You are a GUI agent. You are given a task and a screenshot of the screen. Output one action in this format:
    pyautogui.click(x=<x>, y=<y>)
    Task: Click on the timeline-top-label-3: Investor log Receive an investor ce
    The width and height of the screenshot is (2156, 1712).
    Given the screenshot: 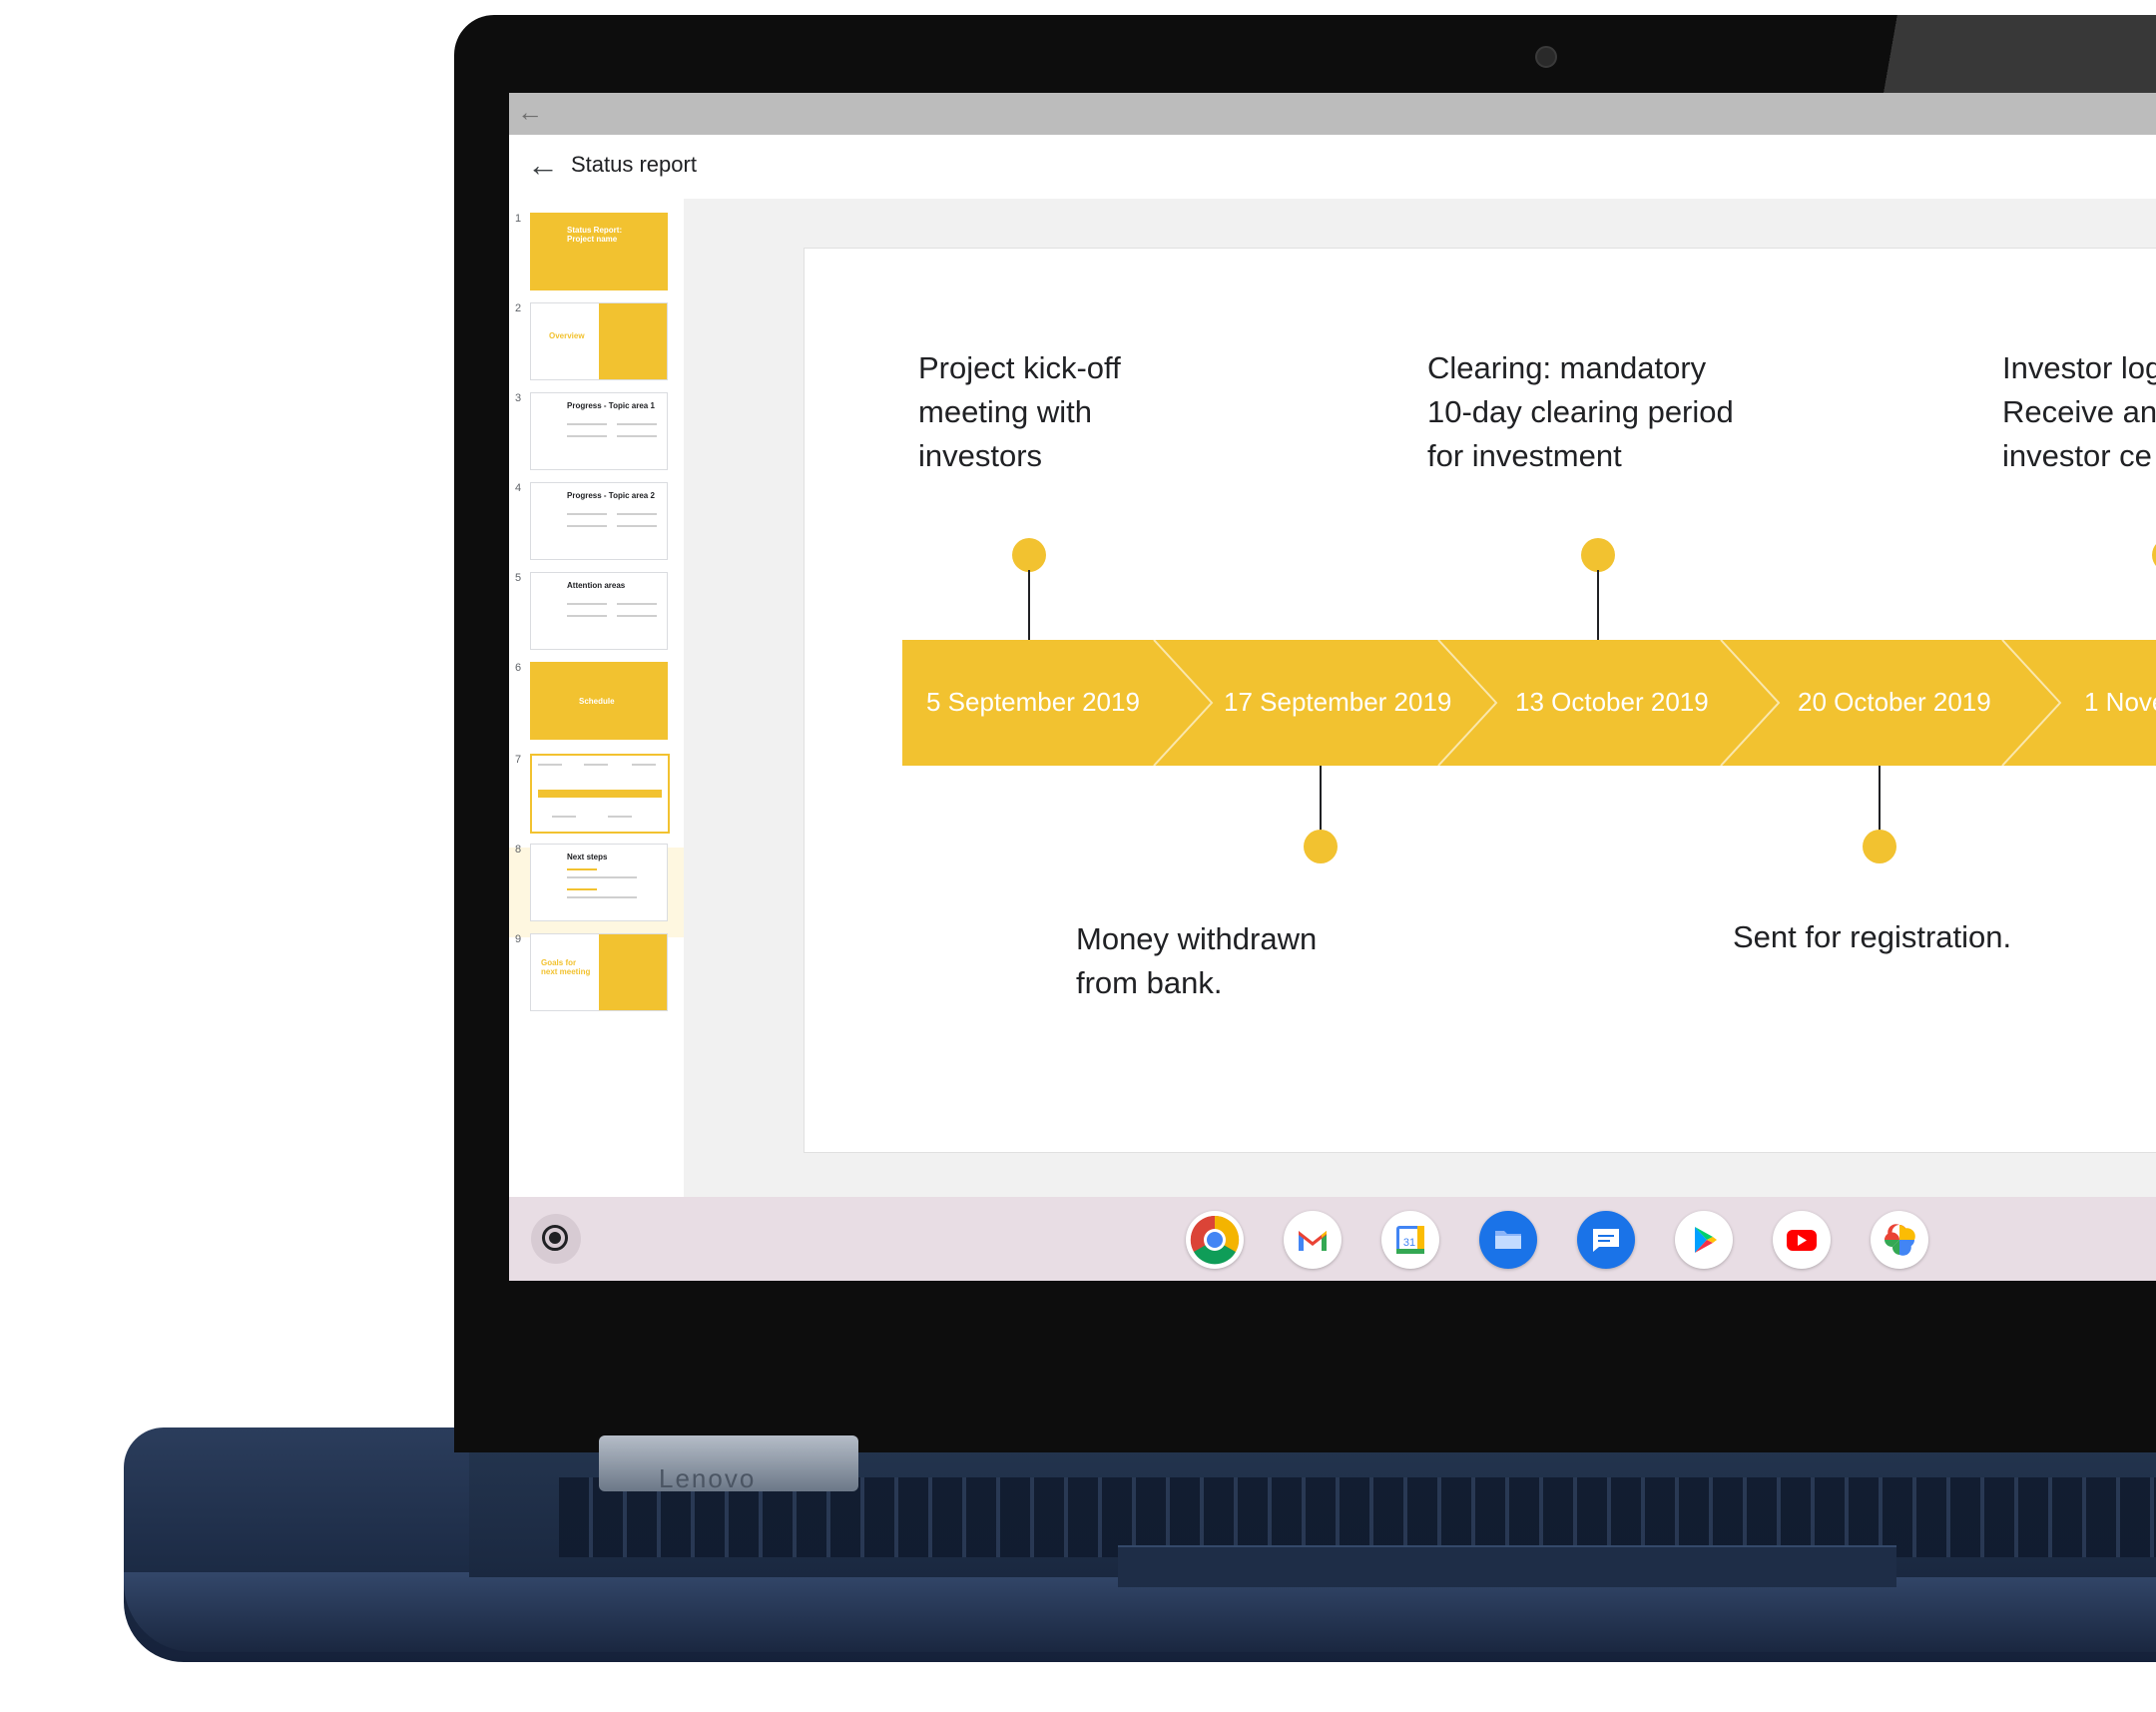 What is the action you would take?
    pyautogui.click(x=2079, y=411)
    